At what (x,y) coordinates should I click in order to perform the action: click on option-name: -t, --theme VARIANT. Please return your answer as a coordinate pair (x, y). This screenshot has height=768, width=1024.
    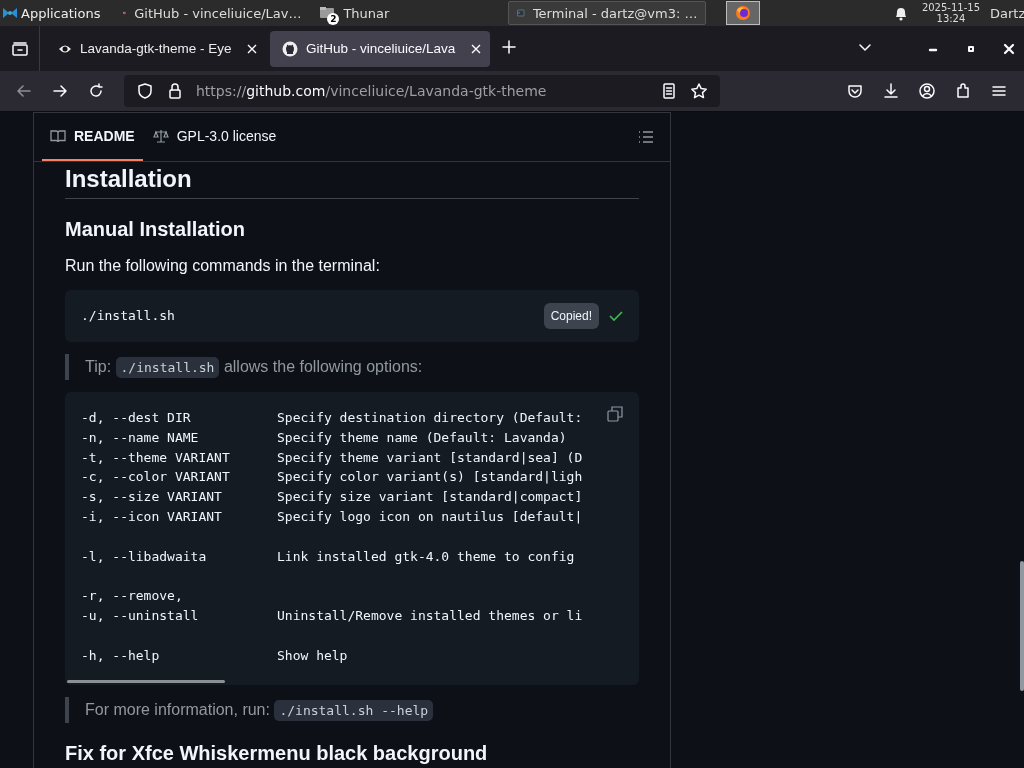
    Looking at the image, I should click on (156, 457).